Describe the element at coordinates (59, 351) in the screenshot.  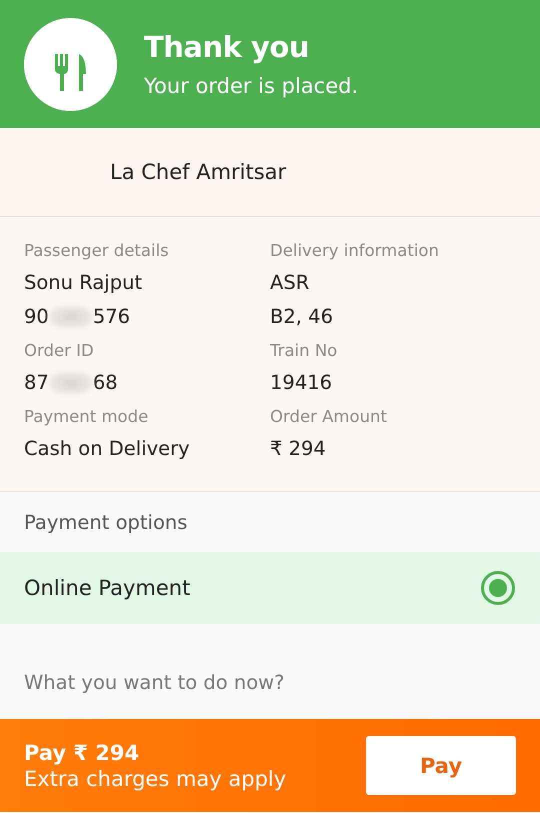
I see `detail-label: Order ID` at that location.